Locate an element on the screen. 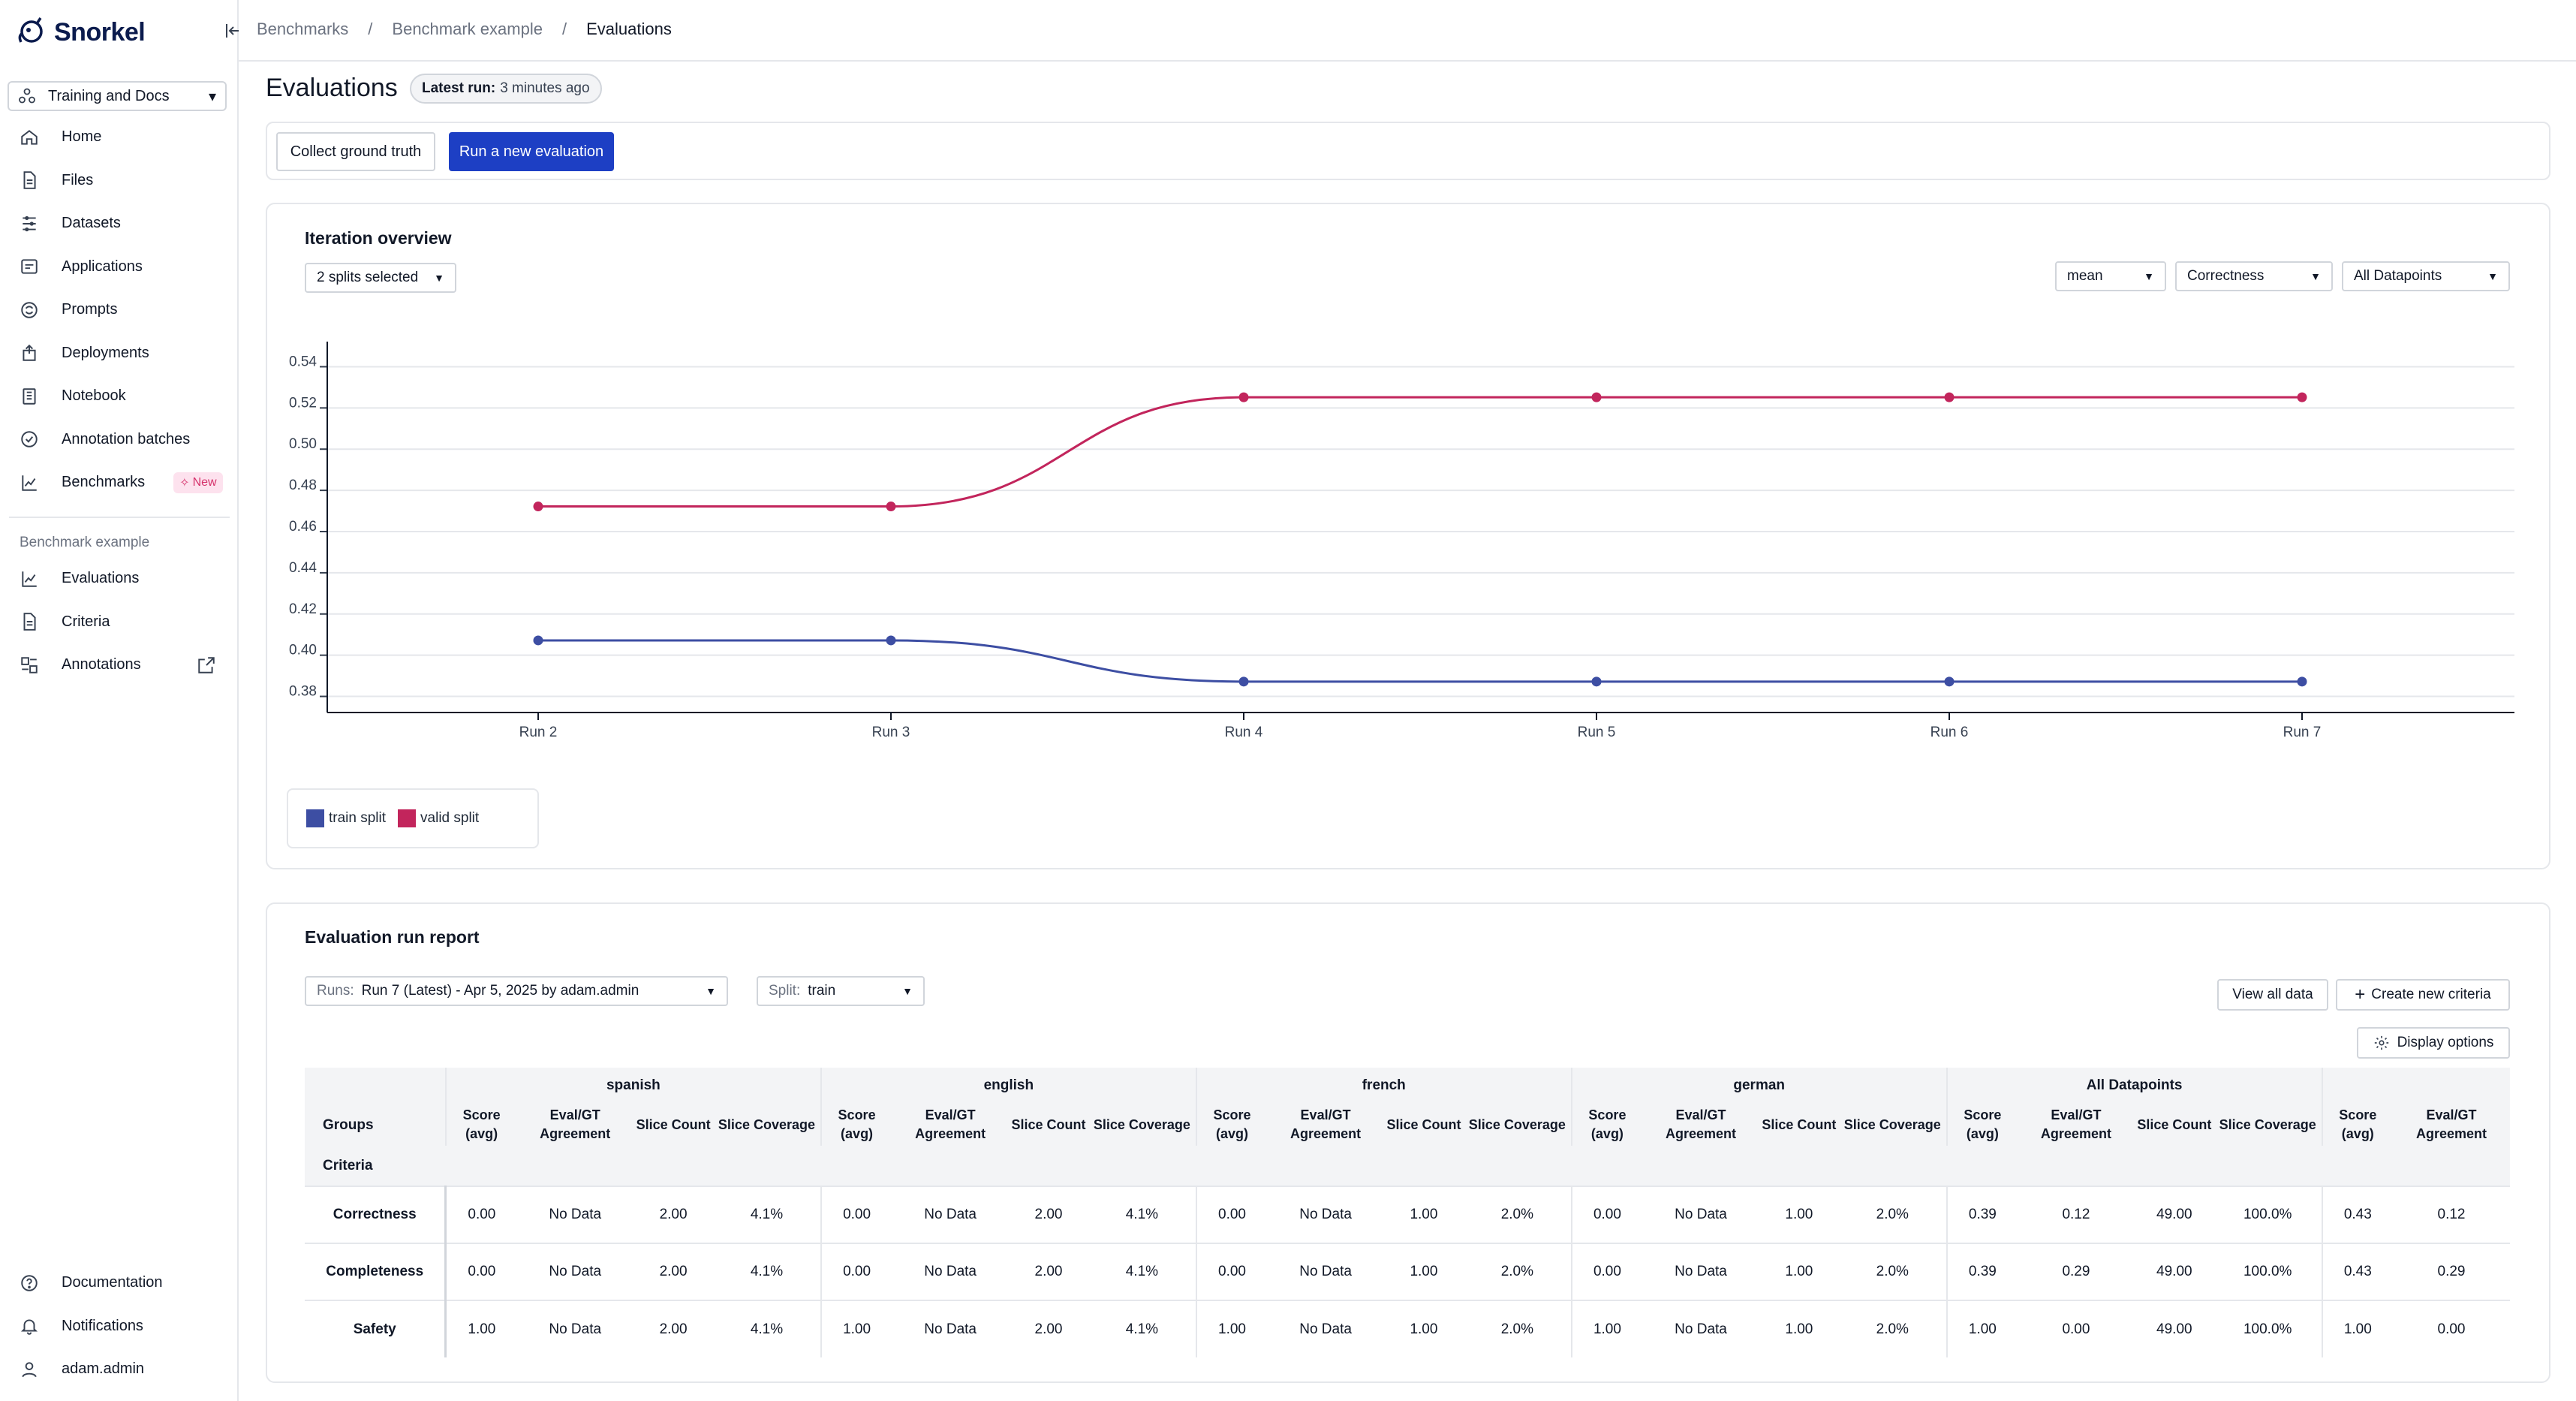  split-dropdown: Split: train ▼ is located at coordinates (841, 991).